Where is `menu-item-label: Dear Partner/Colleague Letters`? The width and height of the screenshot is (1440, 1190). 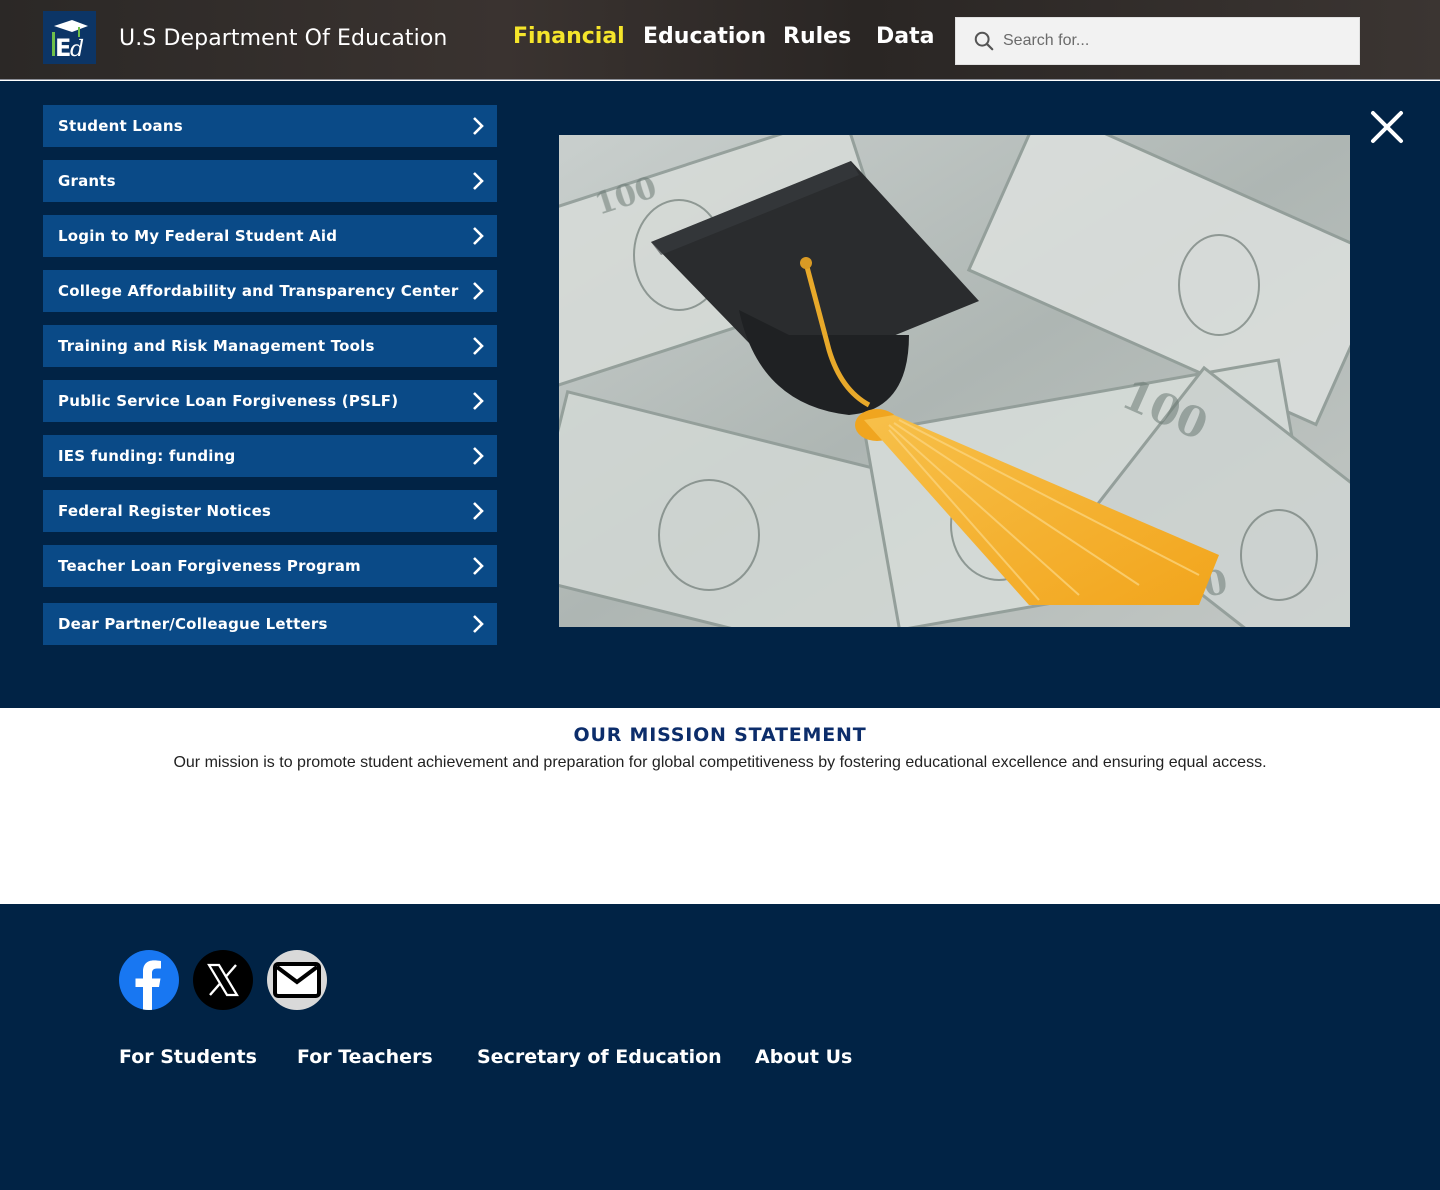
menu-item-label: Dear Partner/Colleague Letters is located at coordinates (193, 624).